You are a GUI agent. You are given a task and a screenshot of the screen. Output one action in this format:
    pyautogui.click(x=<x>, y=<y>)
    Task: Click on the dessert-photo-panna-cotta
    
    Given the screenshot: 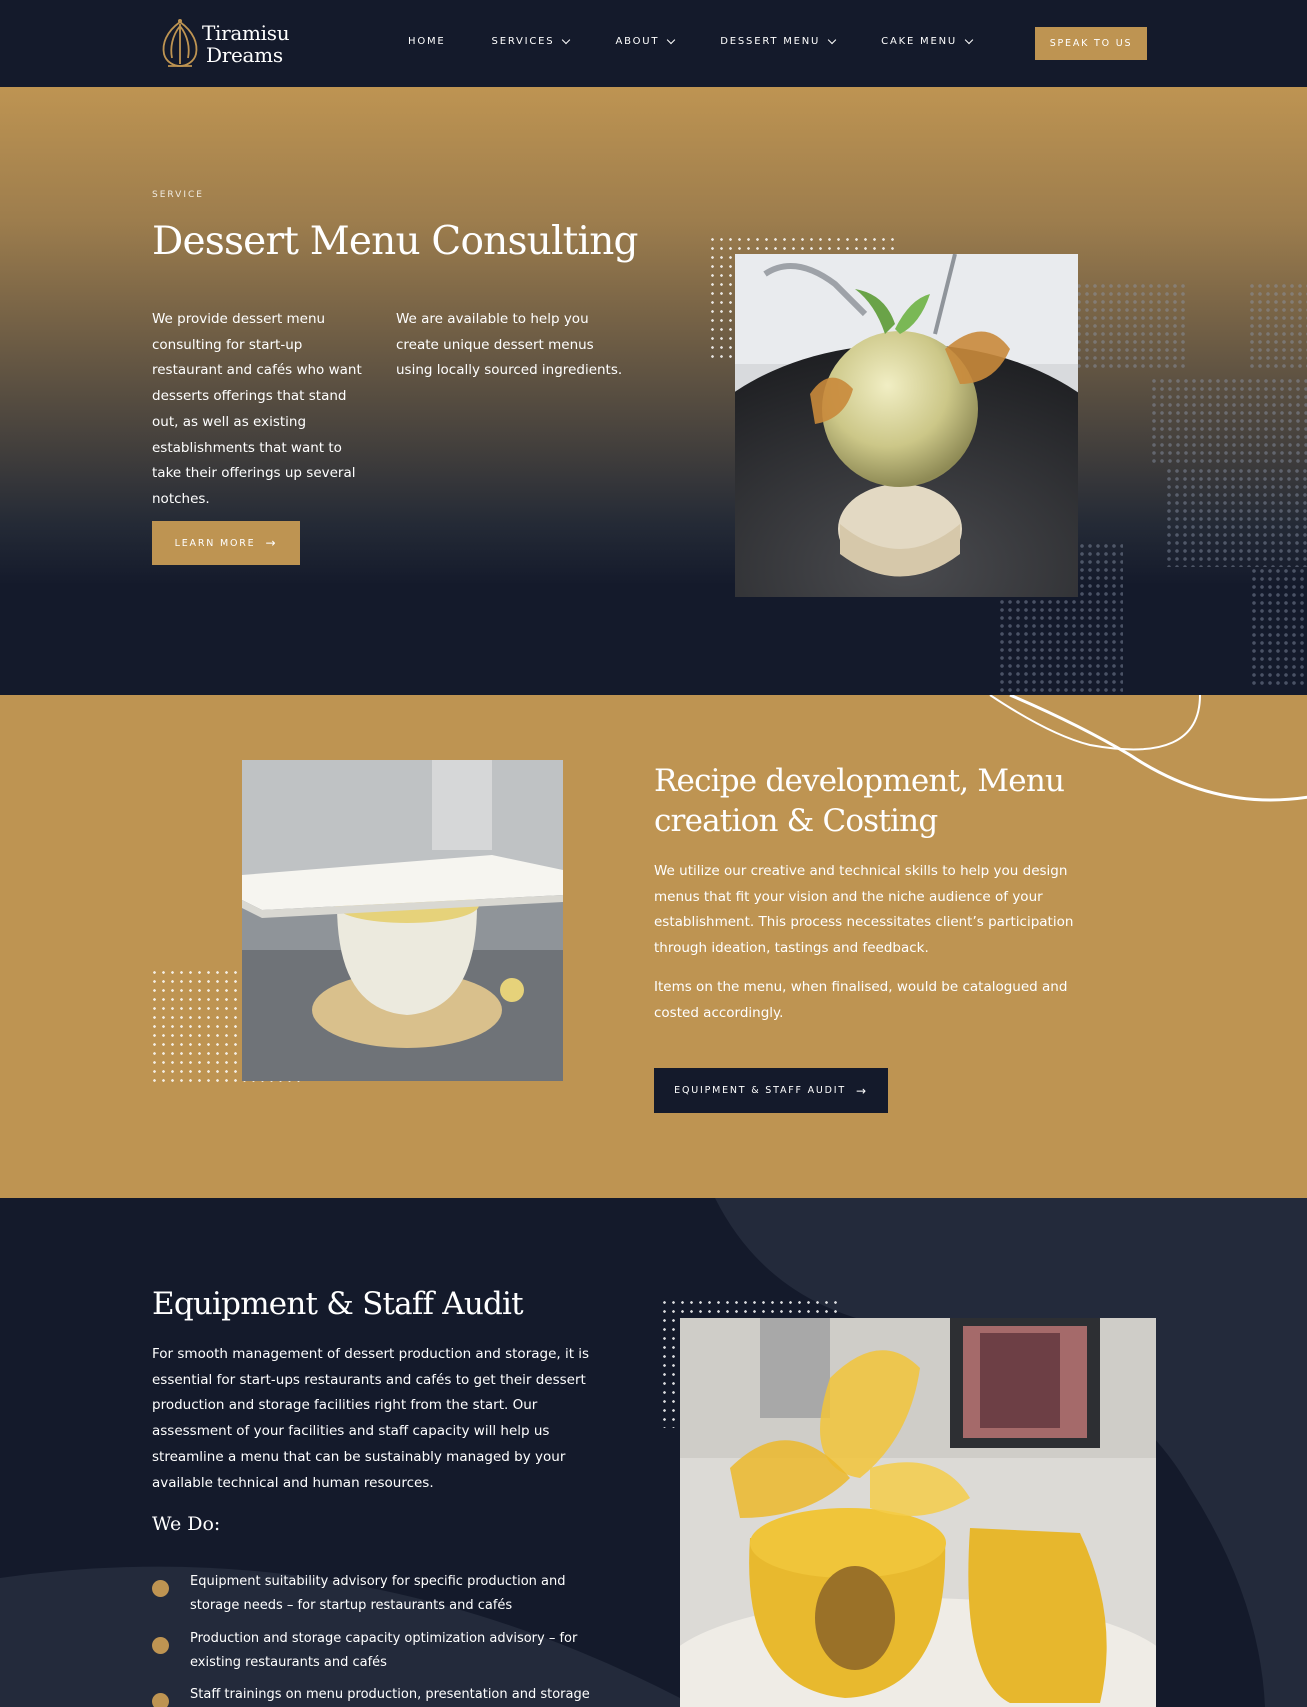 What is the action you would take?
    pyautogui.click(x=402, y=920)
    